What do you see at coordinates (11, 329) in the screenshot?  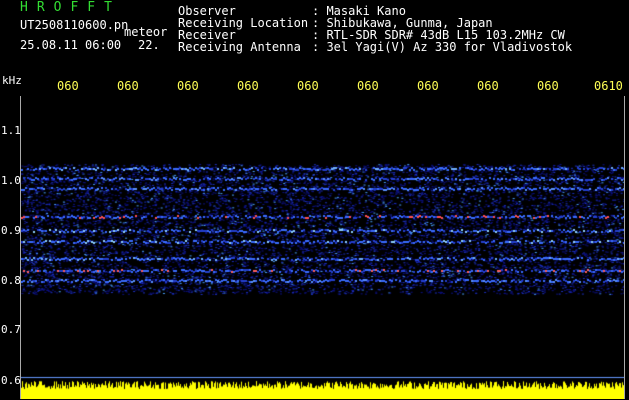 I see `y-tick: 0.7` at bounding box center [11, 329].